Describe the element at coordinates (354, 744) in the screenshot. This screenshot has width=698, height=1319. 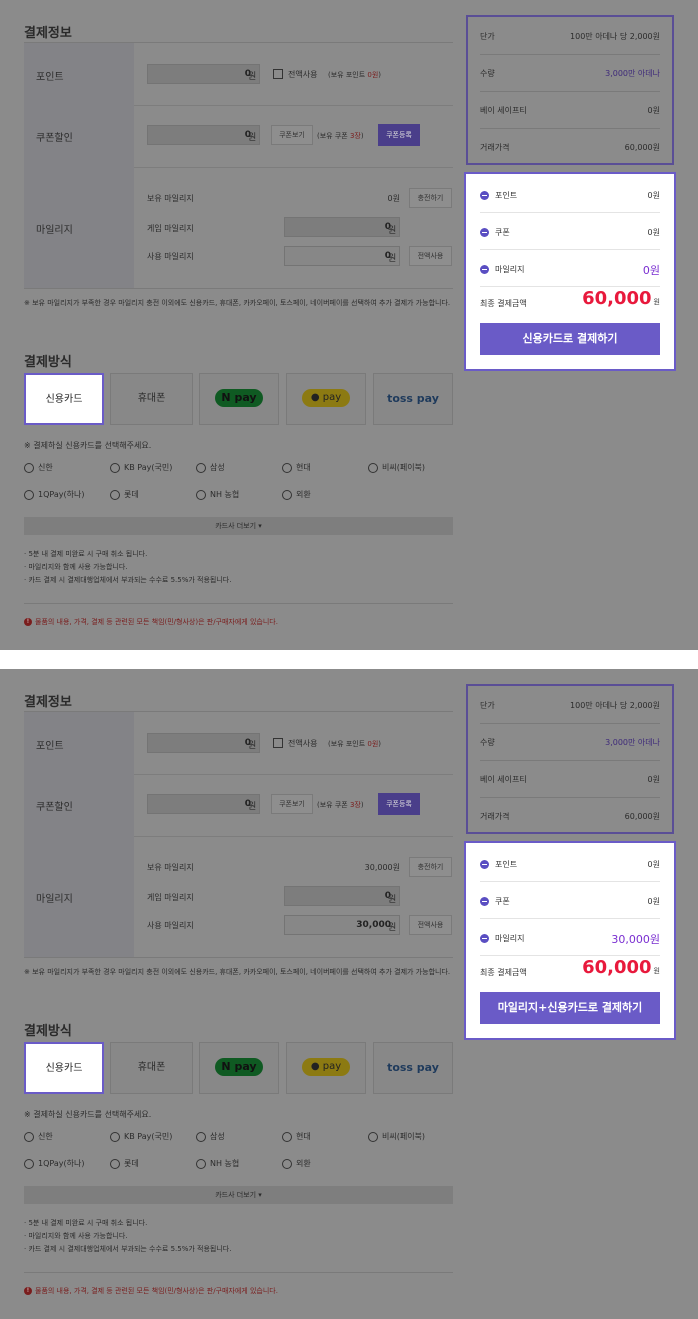
I see `owned-point-text: (보유 포인트 0원)` at that location.